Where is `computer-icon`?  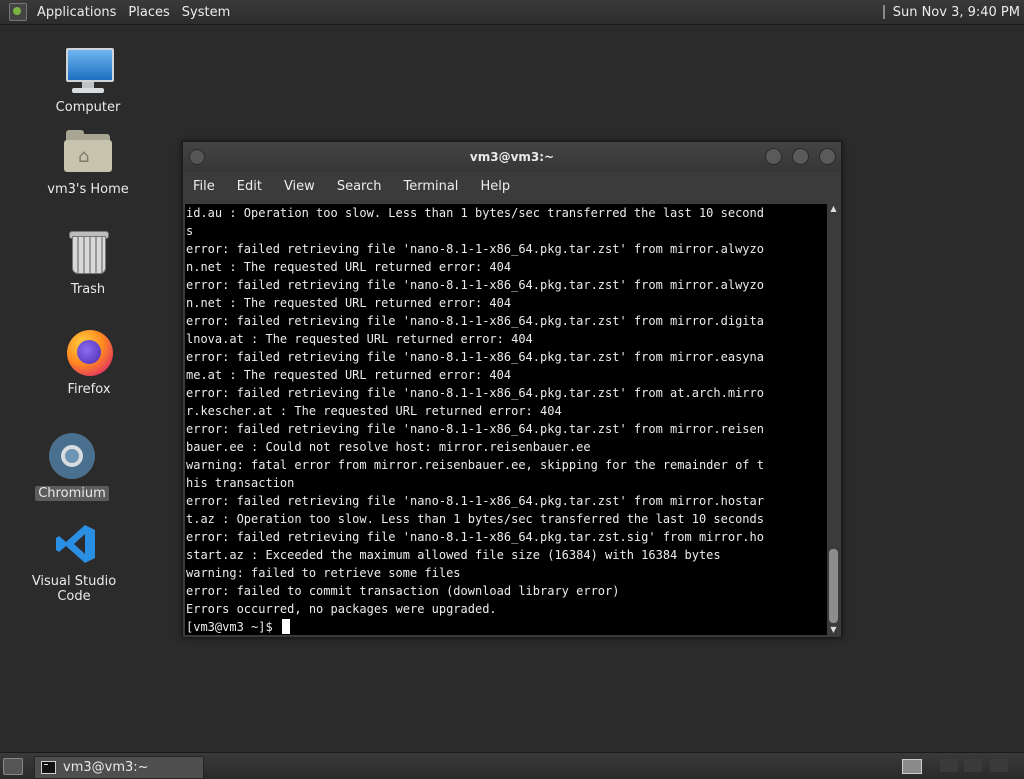 computer-icon is located at coordinates (88, 70).